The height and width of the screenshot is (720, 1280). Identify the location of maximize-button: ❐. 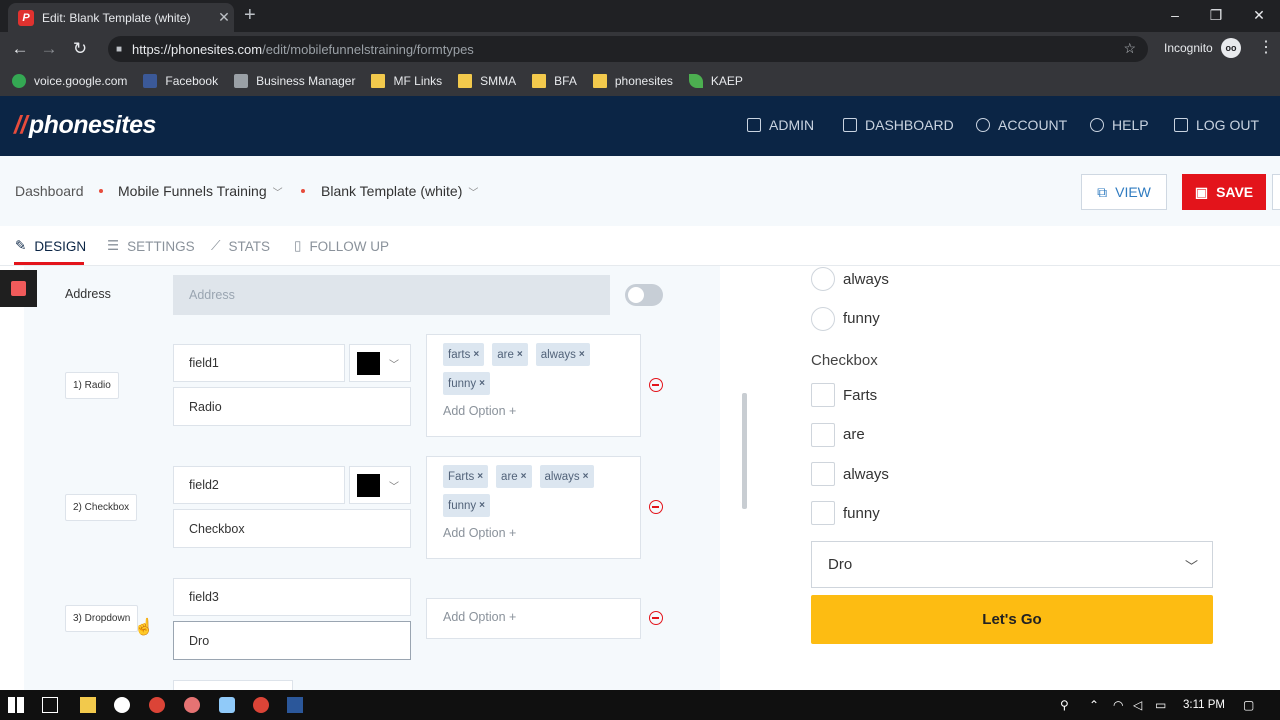
(1216, 15).